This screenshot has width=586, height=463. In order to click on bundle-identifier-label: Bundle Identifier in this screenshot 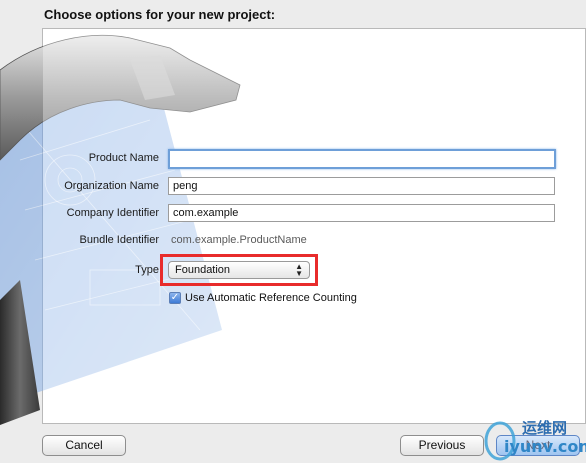, I will do `click(119, 240)`.